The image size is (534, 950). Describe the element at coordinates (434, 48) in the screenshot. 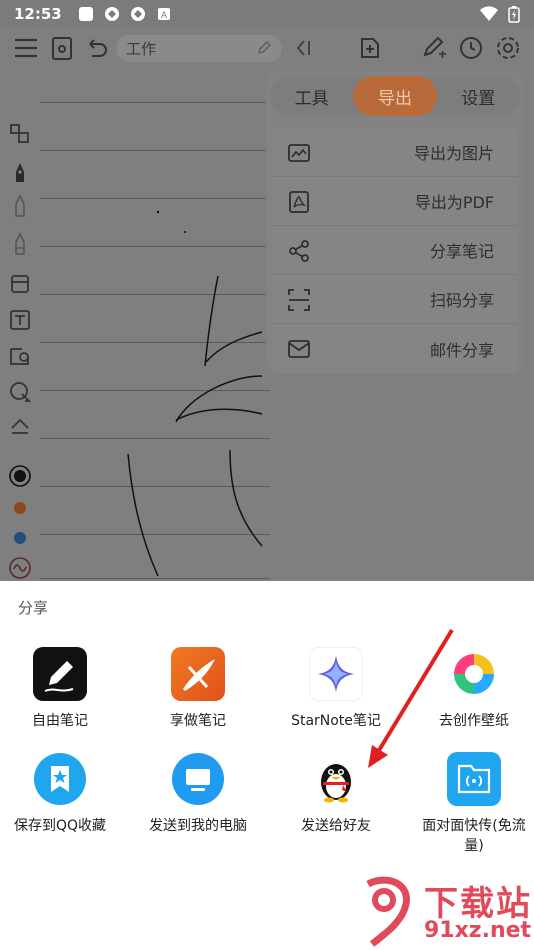

I see `pen-settings-icon` at that location.